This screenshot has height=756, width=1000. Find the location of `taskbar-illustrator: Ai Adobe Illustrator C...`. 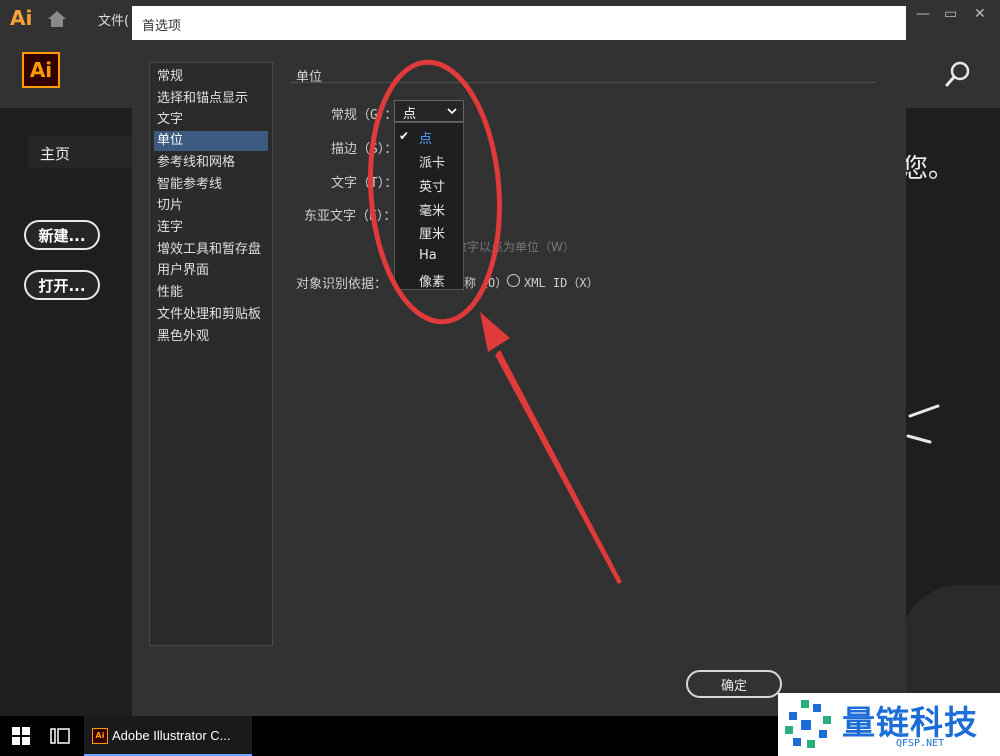

taskbar-illustrator: Ai Adobe Illustrator C... is located at coordinates (168, 736).